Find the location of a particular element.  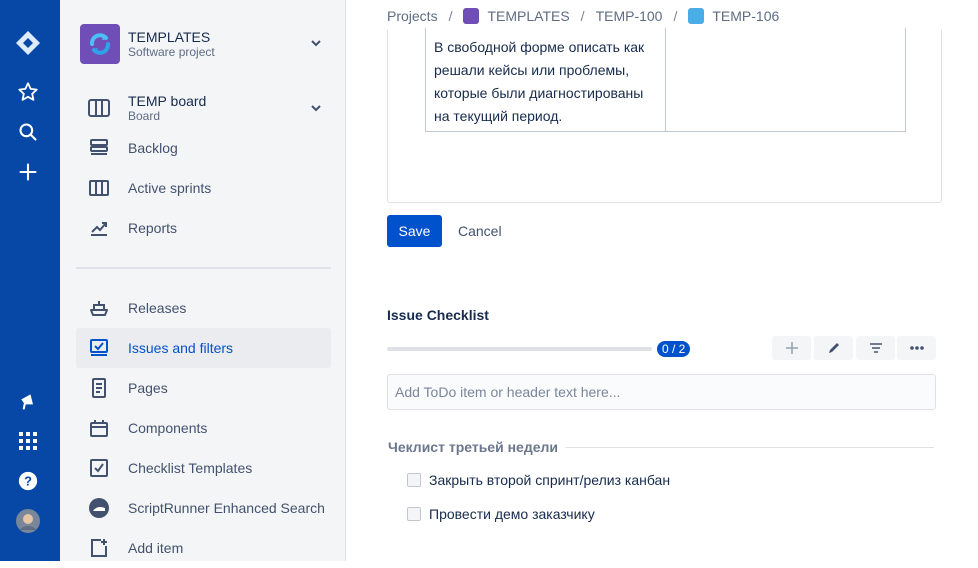

checklist-header-divider is located at coordinates (749, 447).